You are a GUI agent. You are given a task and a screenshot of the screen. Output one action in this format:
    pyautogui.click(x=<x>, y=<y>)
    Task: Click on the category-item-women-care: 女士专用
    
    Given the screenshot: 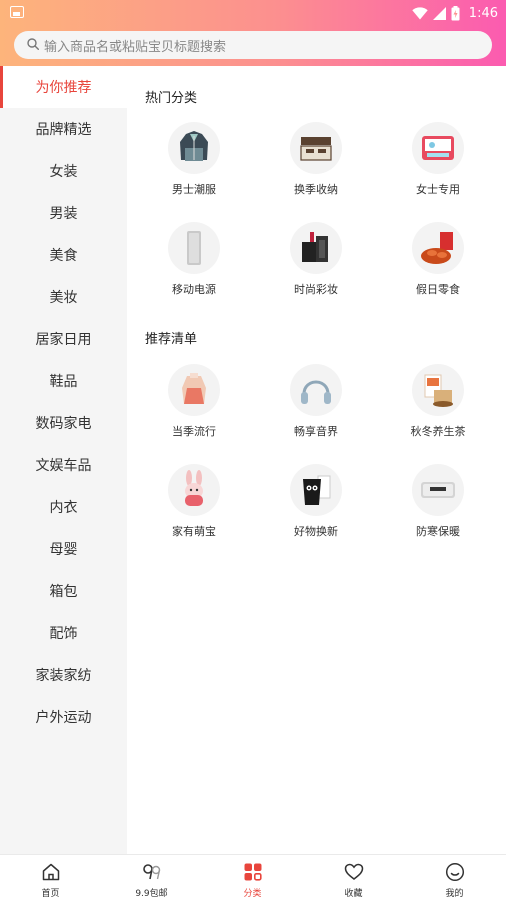 What is the action you would take?
    pyautogui.click(x=438, y=167)
    